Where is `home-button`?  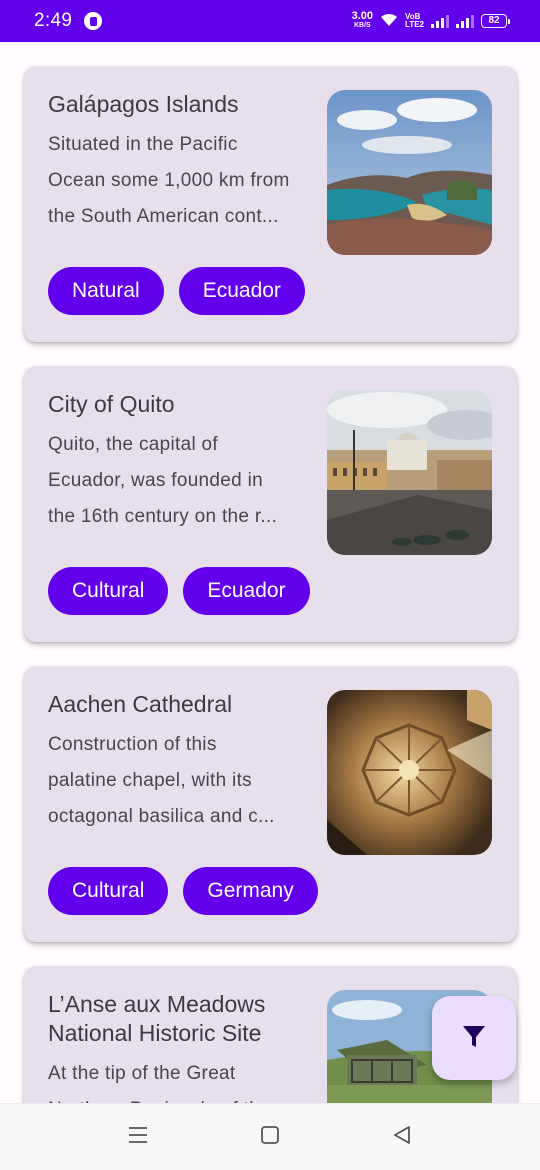 home-button is located at coordinates (270, 1137).